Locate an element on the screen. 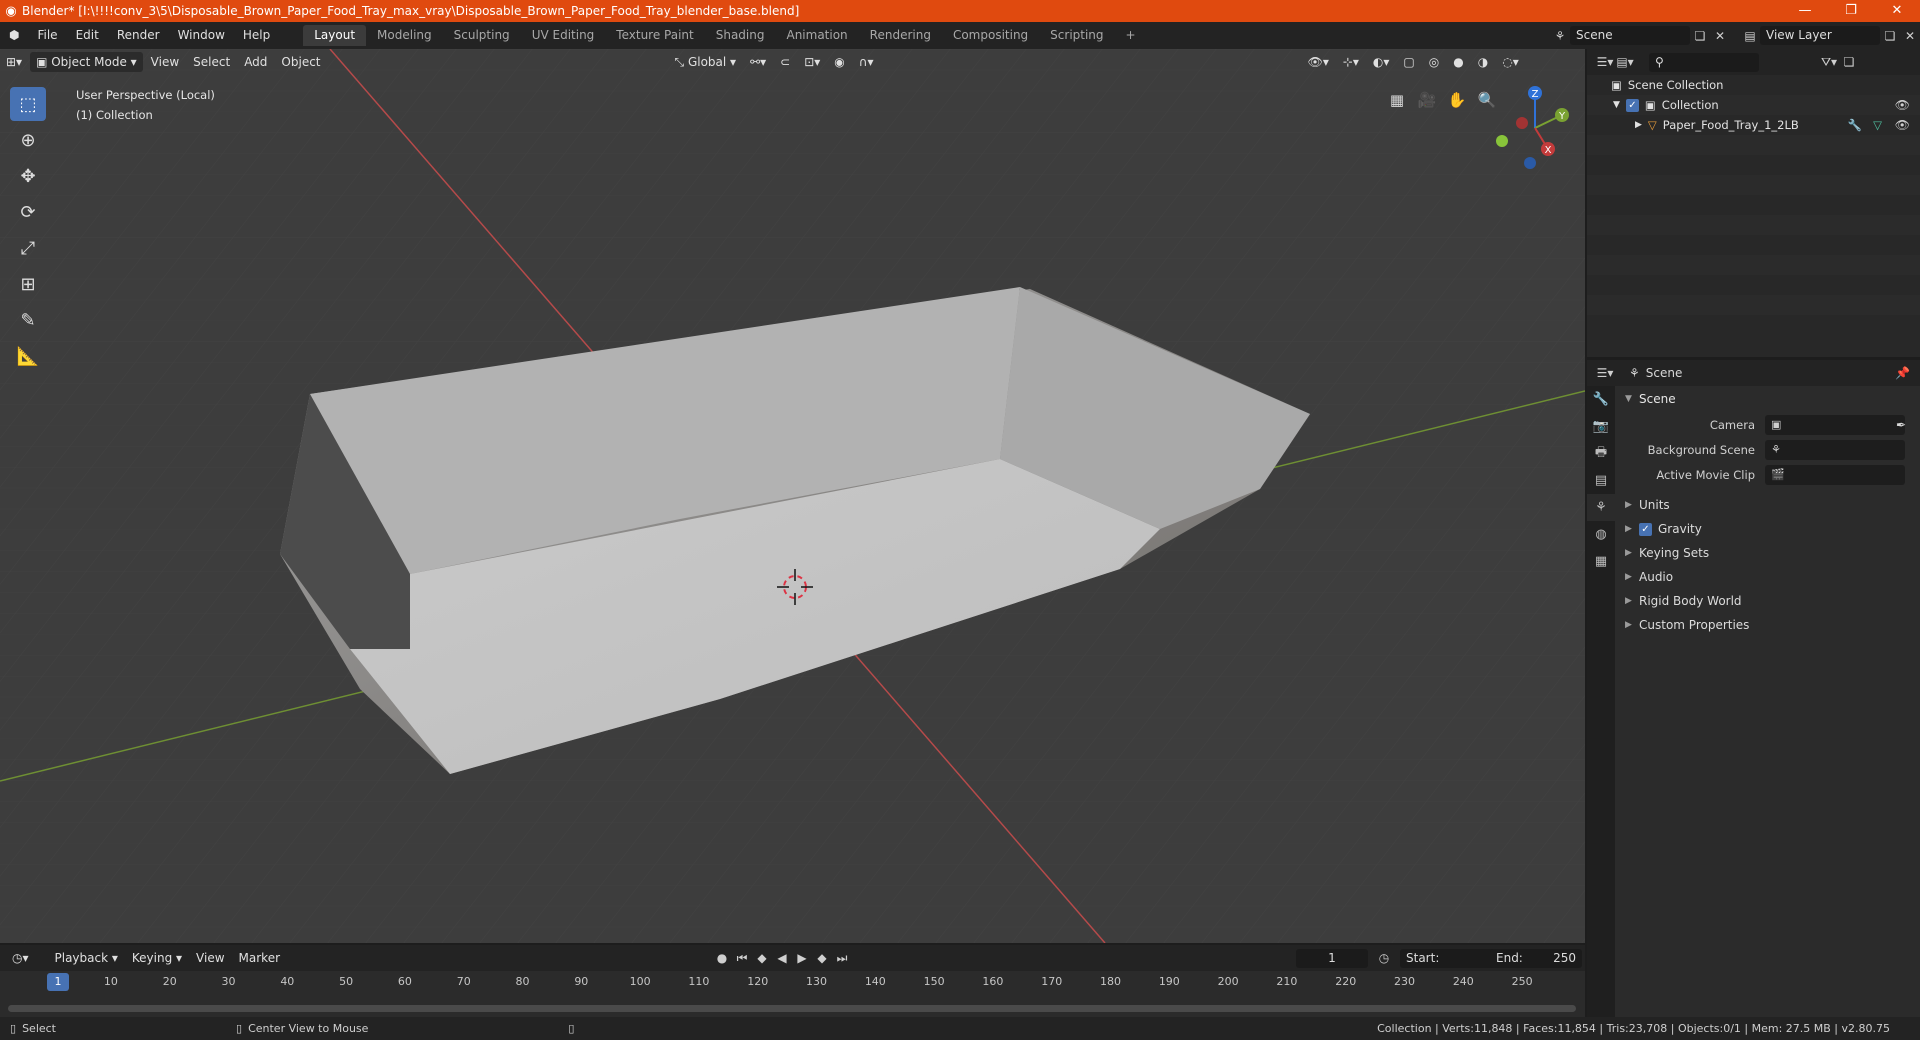 This screenshot has width=1920, height=1040. timeline-scrollbar is located at coordinates (792, 1008).